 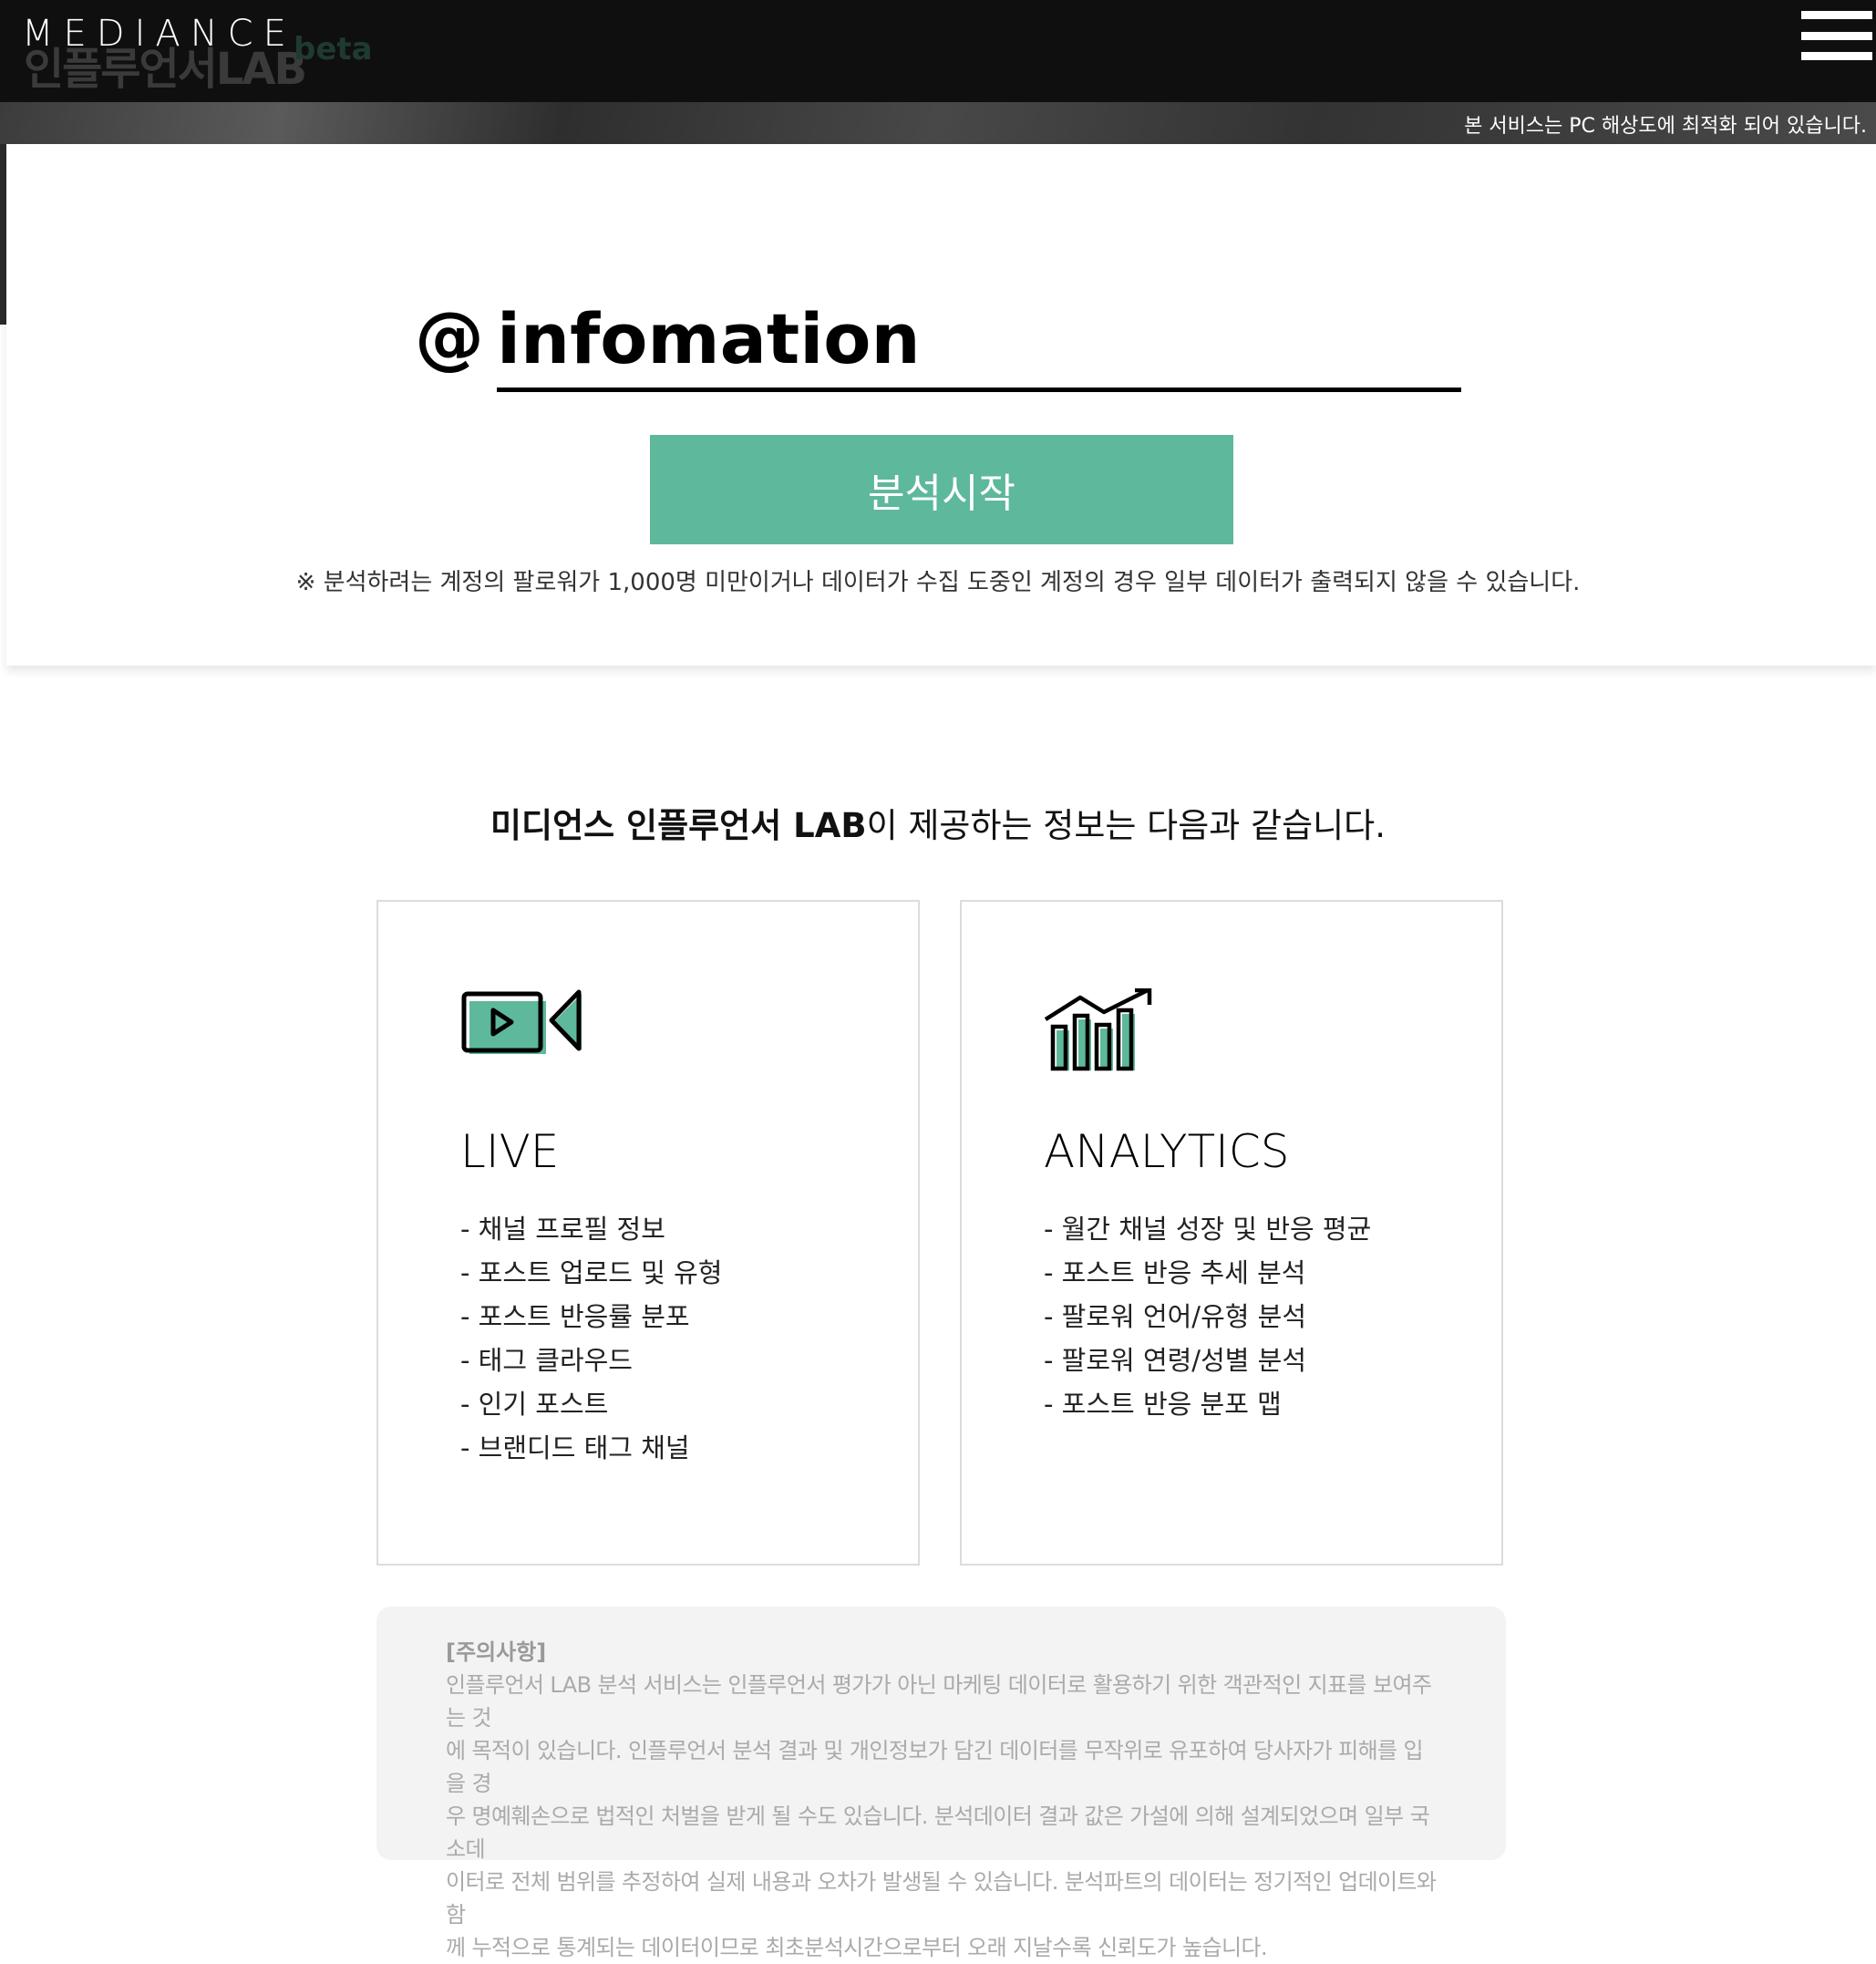 I want to click on beta-label: beta, so click(x=333, y=49).